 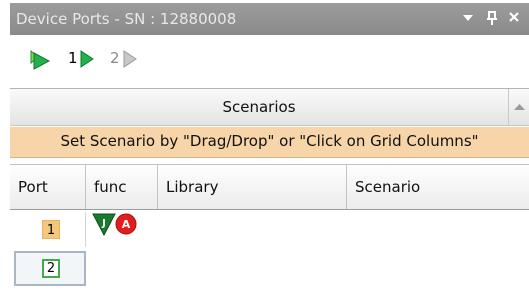 I want to click on port-cell: 1, so click(x=48, y=229).